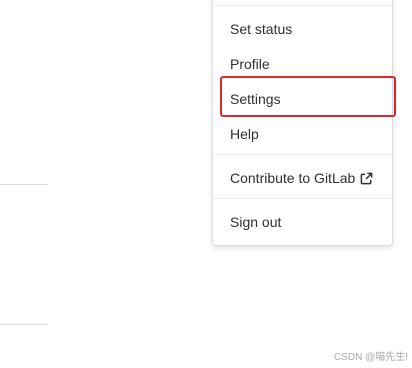 The height and width of the screenshot is (368, 412). I want to click on menu-item-contribute-label: Contribute to GitLab, so click(293, 178).